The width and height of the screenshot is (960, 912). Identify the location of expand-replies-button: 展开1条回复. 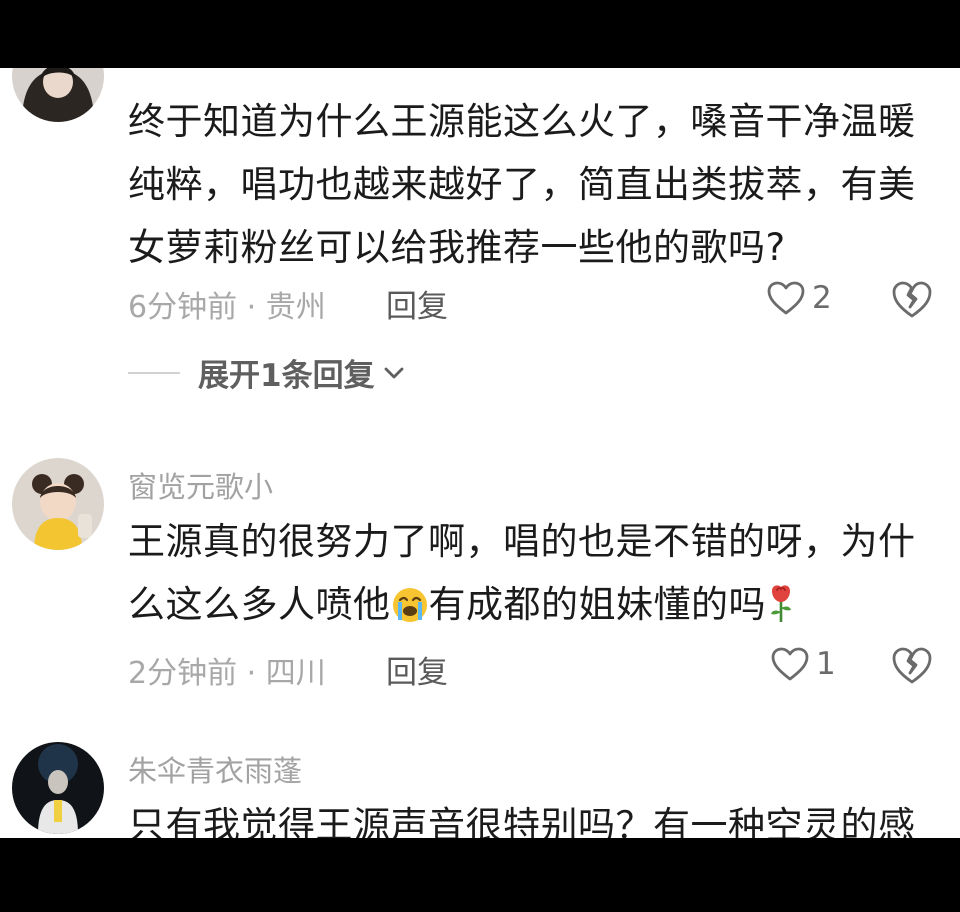
(266, 372).